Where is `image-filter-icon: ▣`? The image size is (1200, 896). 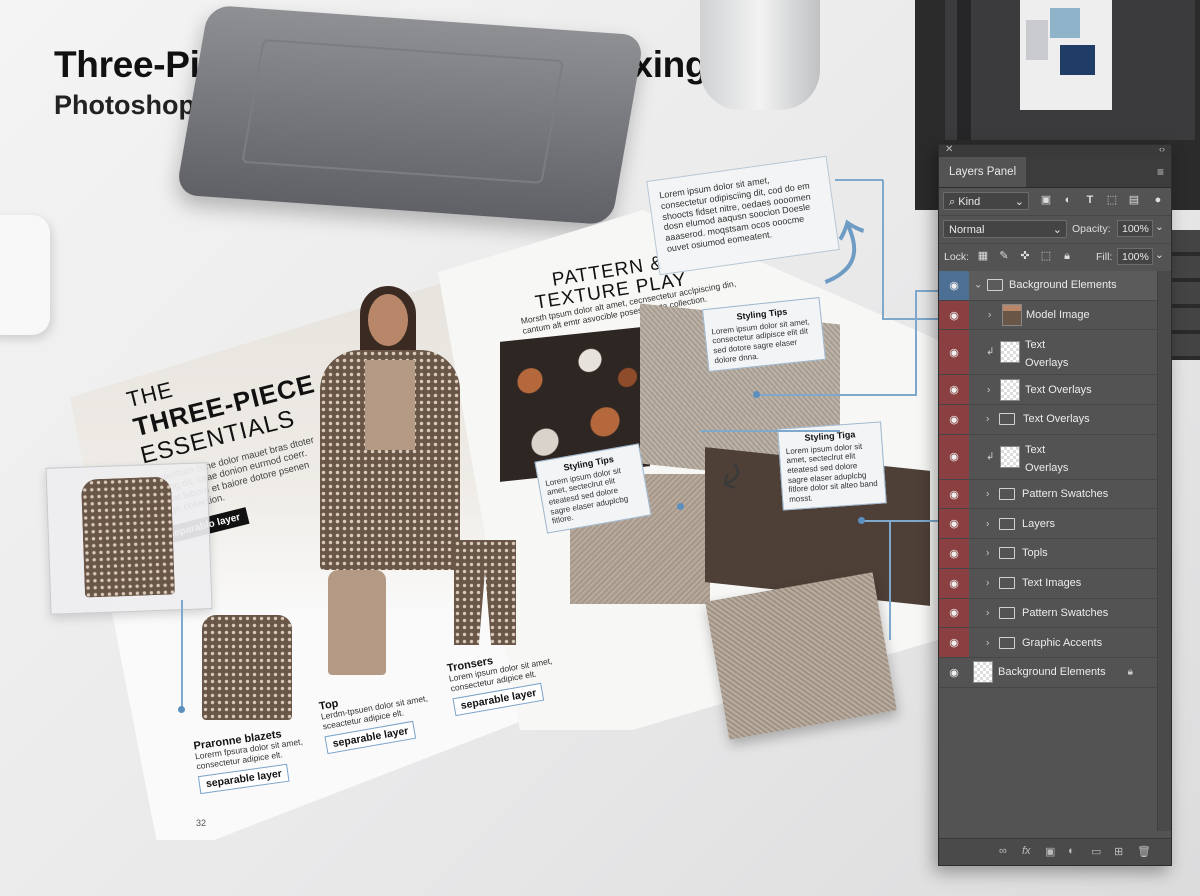
image-filter-icon: ▣ is located at coordinates (1046, 200).